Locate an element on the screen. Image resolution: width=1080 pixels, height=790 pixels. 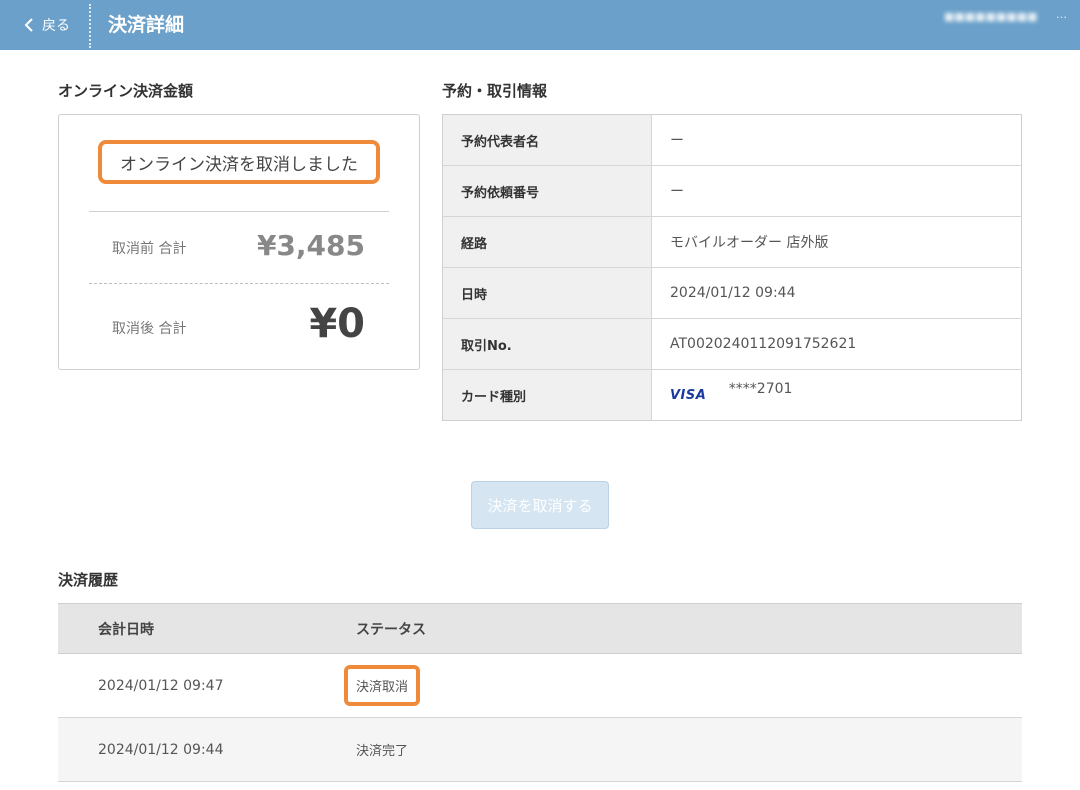
cancel-notice: オンライン決済を取消しました is located at coordinates (239, 162).